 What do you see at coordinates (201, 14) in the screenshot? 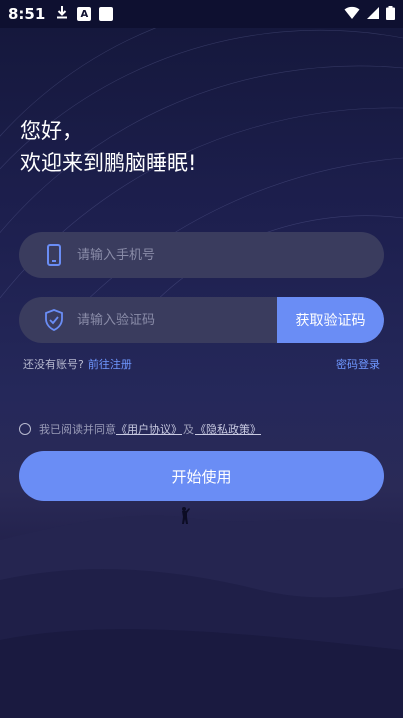
I see `status-bar: 8:51 A` at bounding box center [201, 14].